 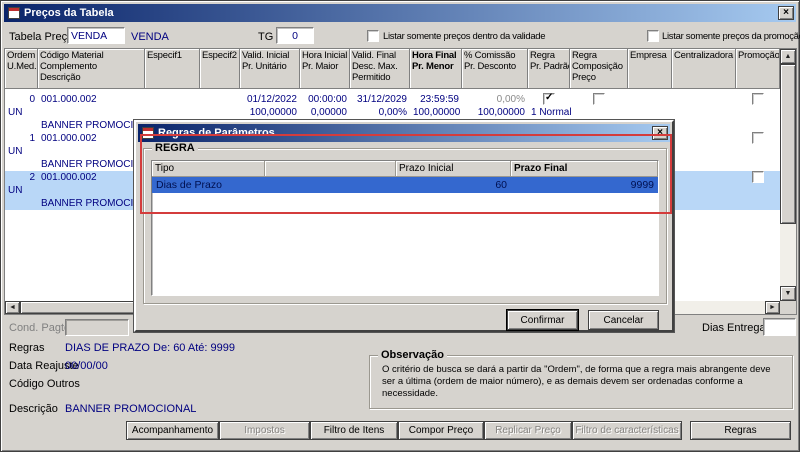 I want to click on header-line: Hora Inicial, so click(x=325, y=55).